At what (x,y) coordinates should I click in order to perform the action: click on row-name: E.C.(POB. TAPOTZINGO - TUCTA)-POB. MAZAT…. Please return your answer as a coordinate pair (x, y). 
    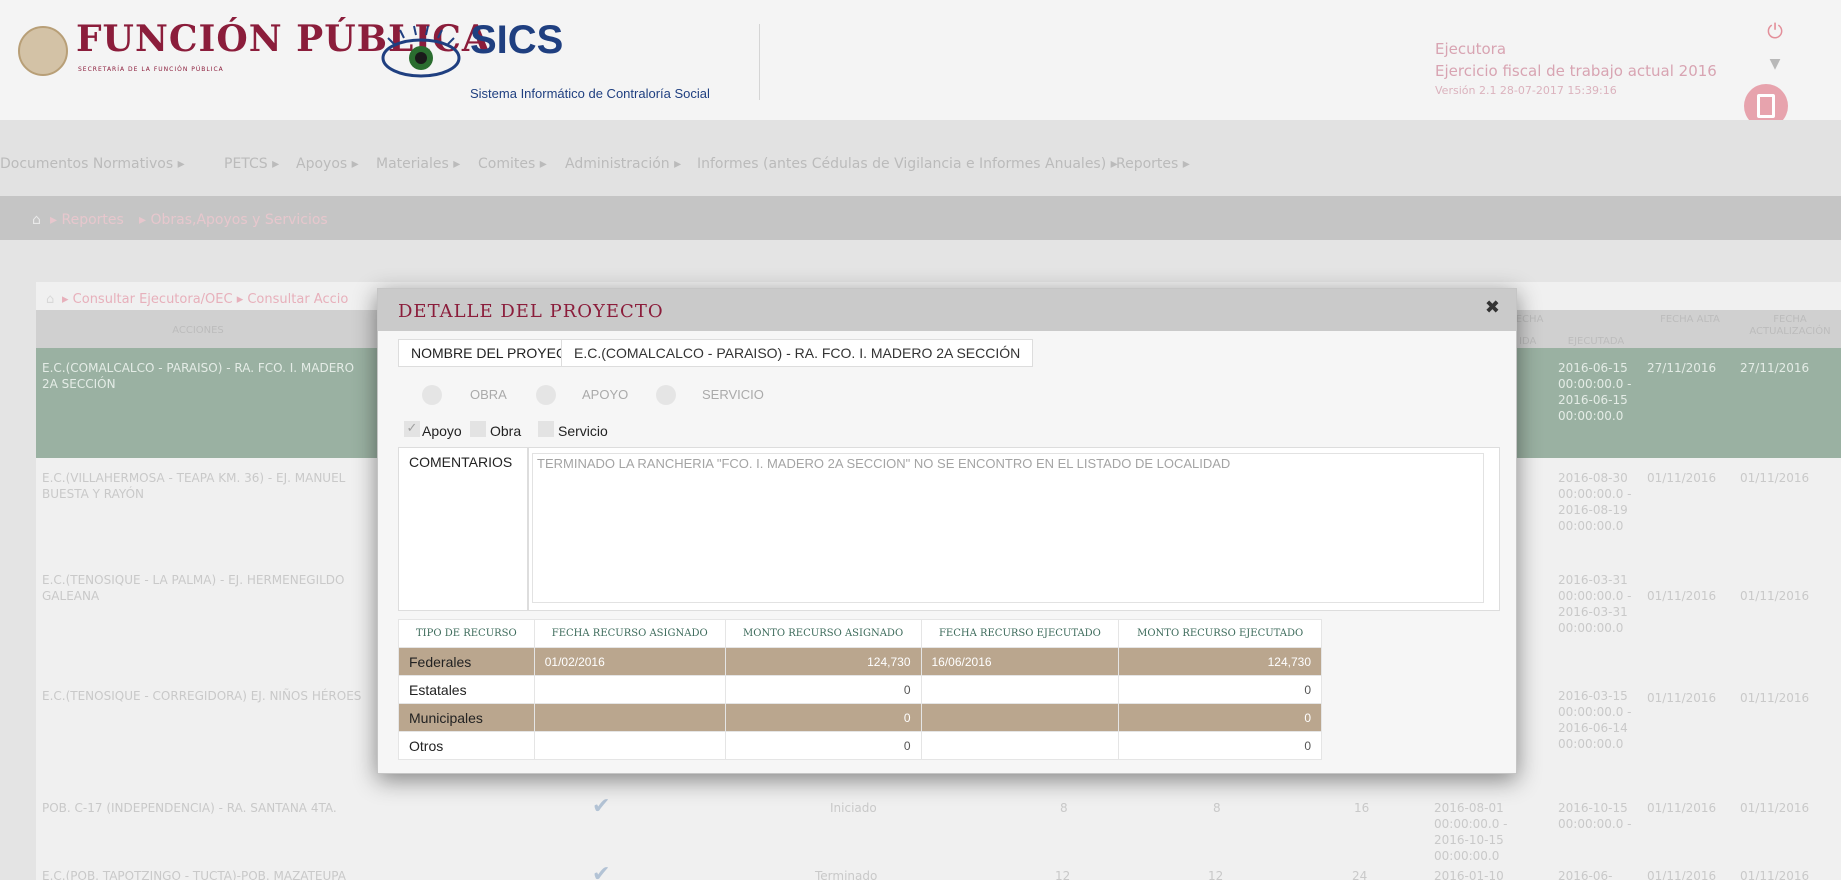
    Looking at the image, I should click on (194, 874).